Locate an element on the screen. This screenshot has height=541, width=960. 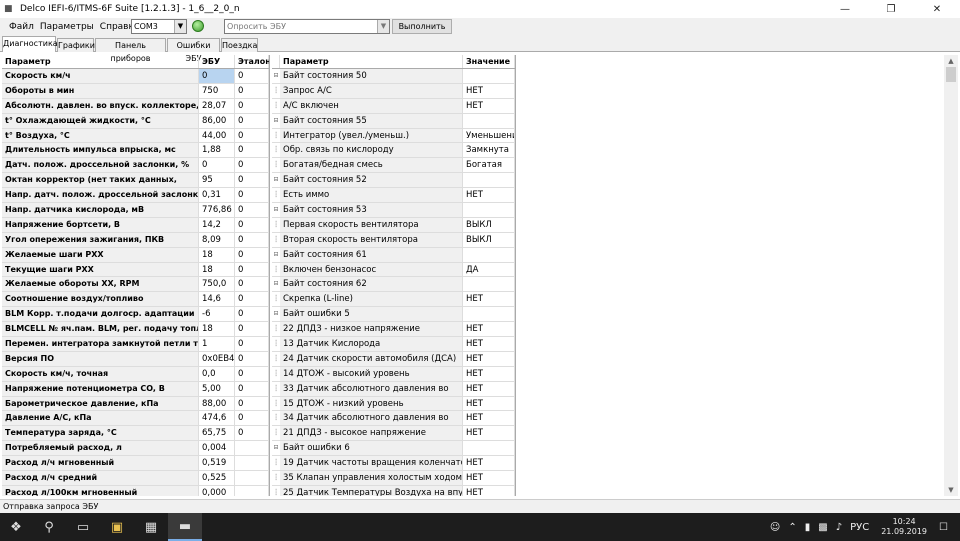
table-row: Октан корректор (нет таких данных, 95 0 is located at coordinates (135, 181).